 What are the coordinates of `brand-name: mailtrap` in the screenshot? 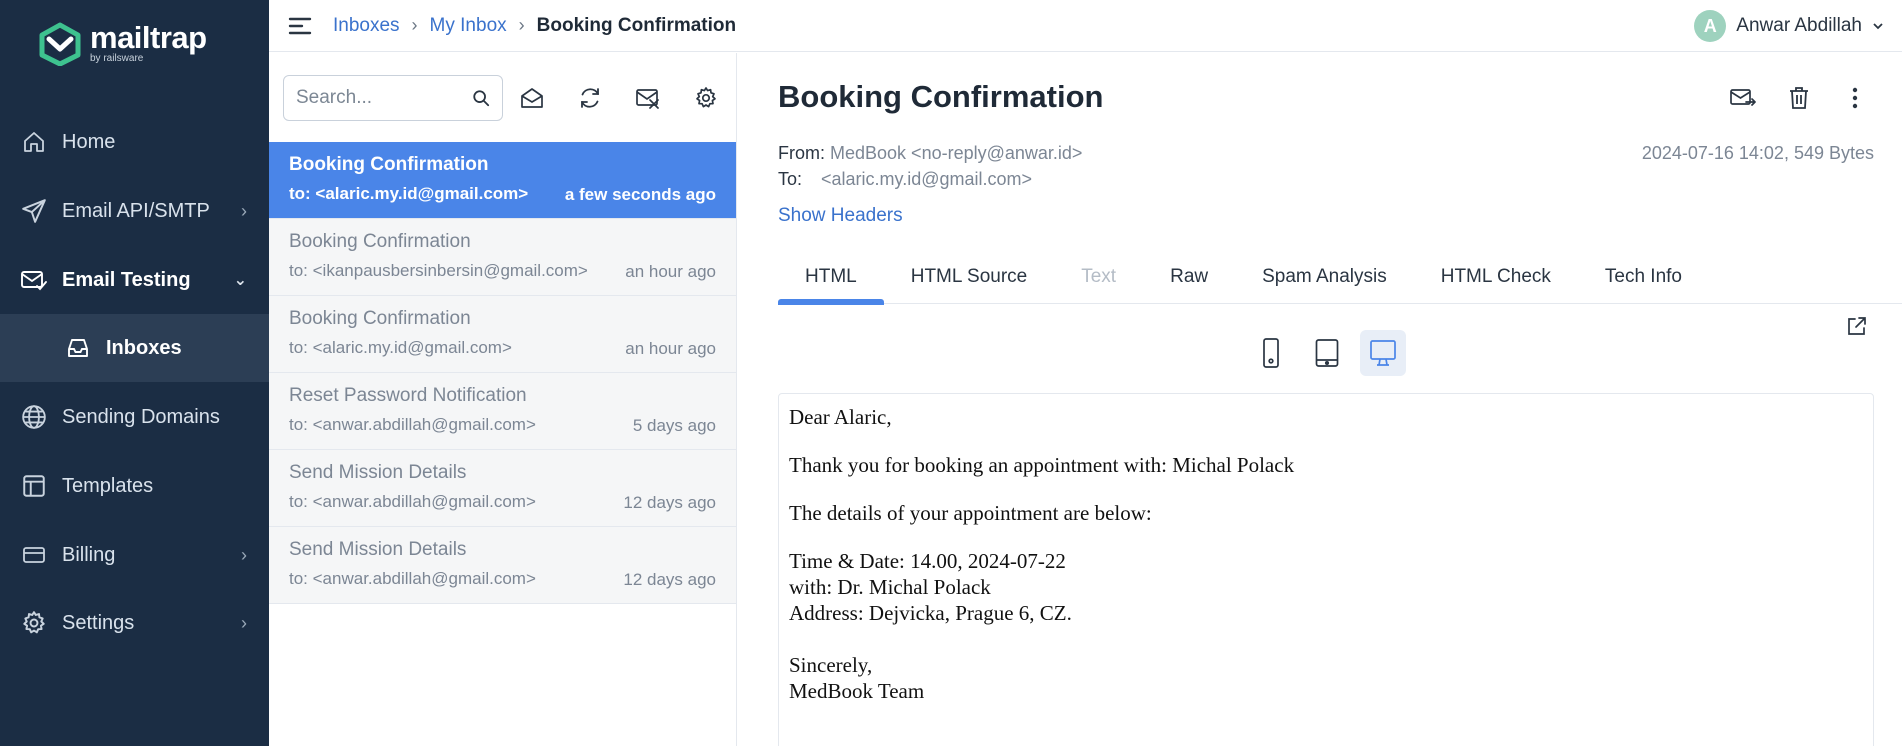 It's located at (148, 37).